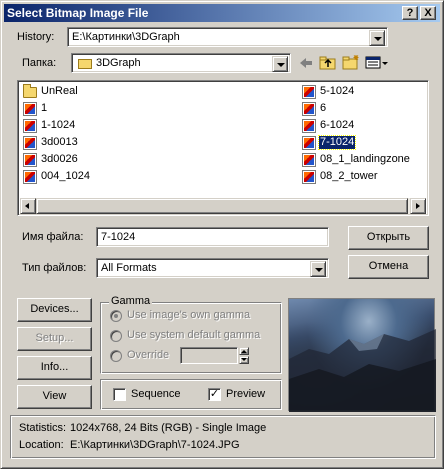 This screenshot has width=444, height=469. I want to click on sequence-label: Sequence, so click(156, 394).